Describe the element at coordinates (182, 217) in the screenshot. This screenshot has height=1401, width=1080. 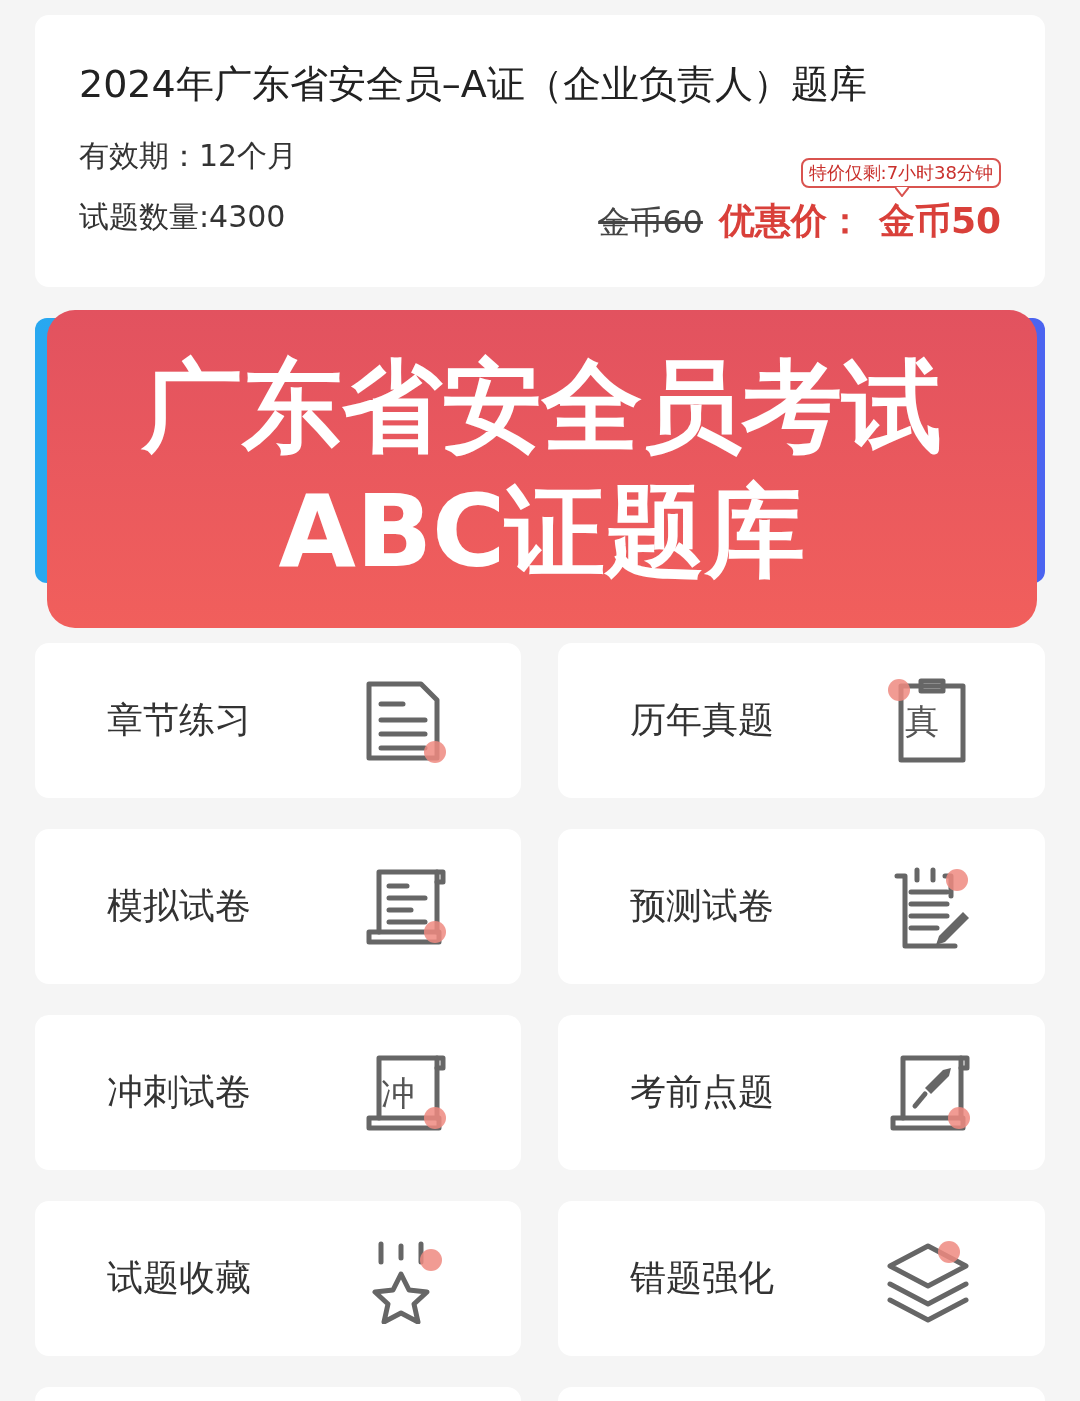
I see `question-count: 试题数量:4300` at that location.